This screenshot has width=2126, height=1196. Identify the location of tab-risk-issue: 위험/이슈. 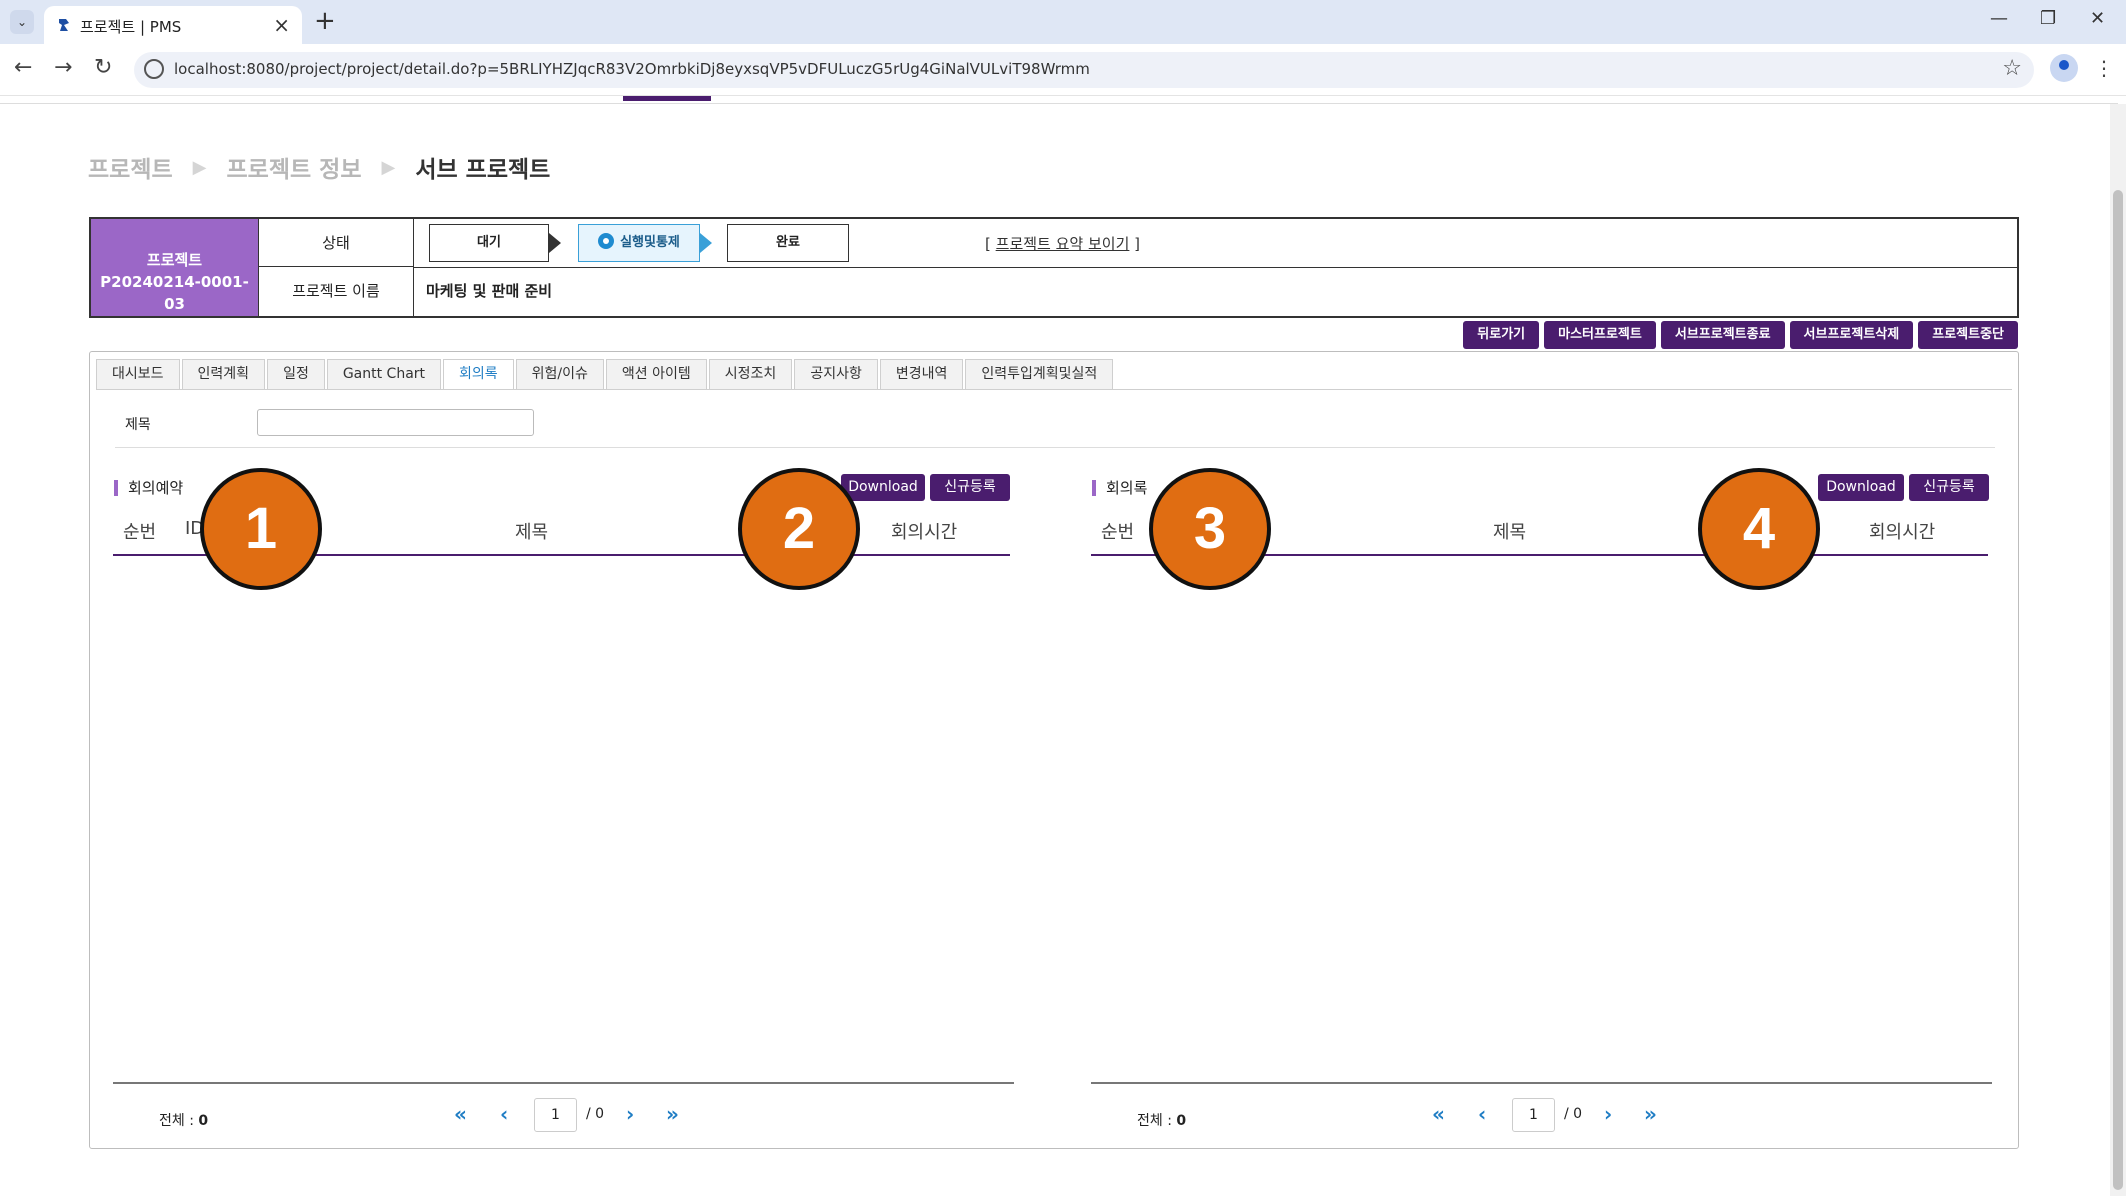
(559, 374).